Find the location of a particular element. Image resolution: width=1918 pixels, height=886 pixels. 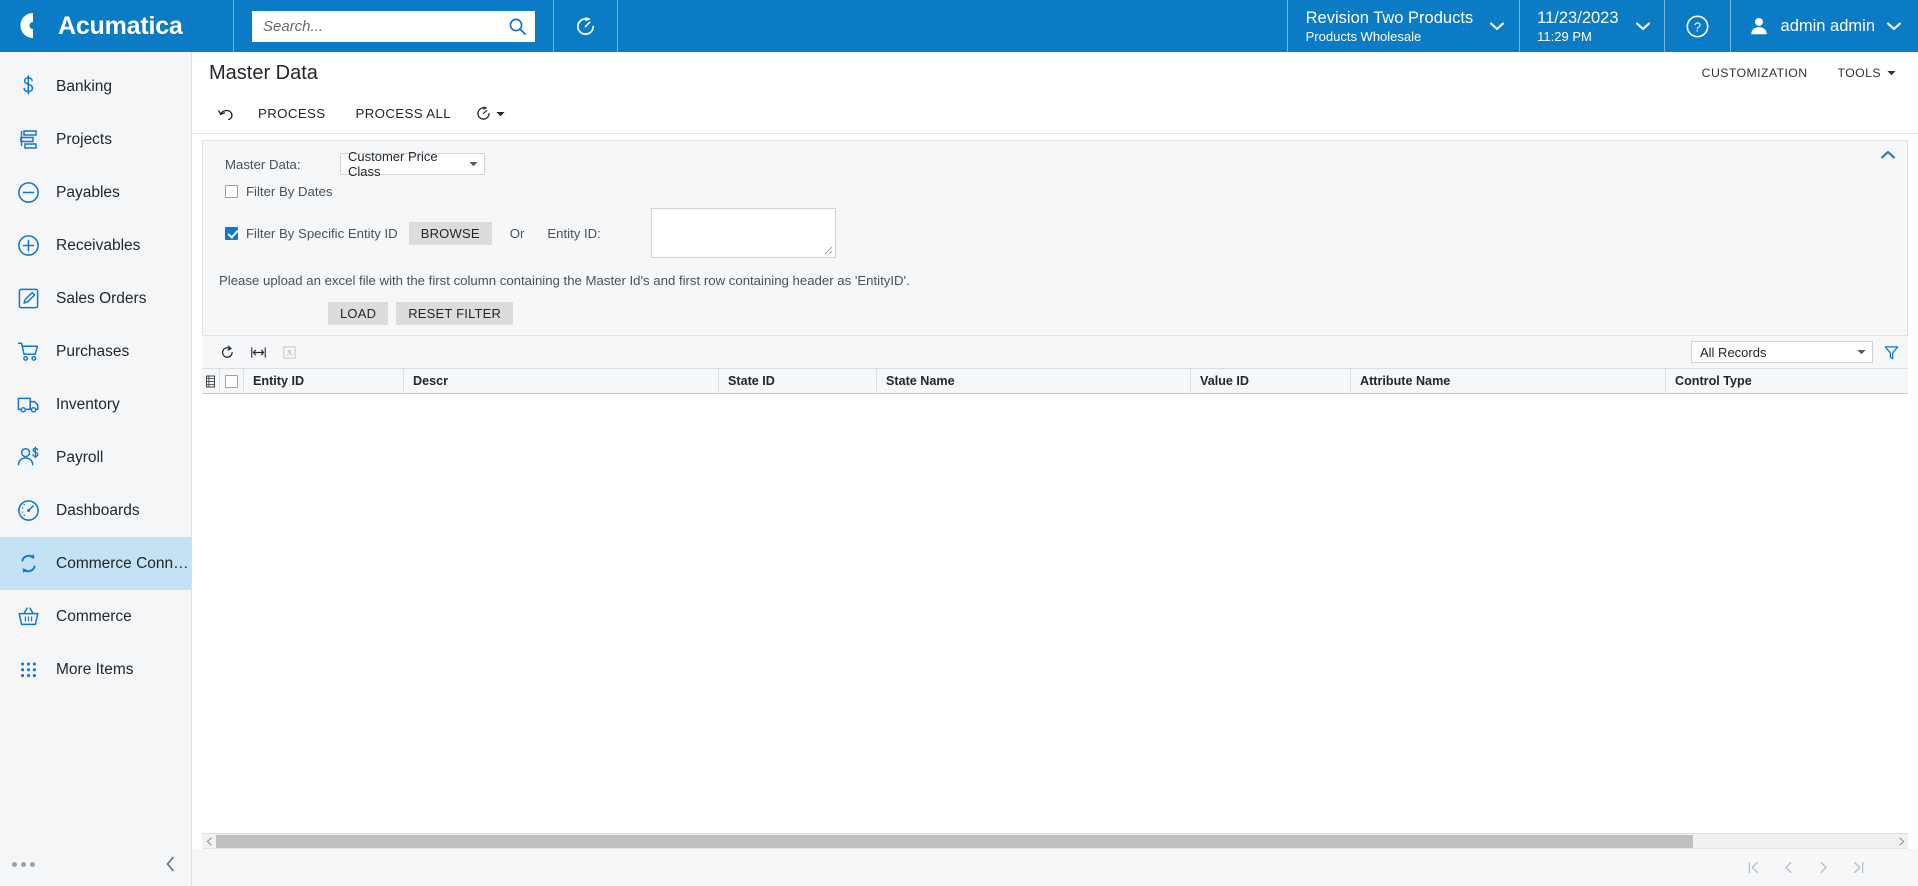

scrollbar-thumb is located at coordinates (954, 841).